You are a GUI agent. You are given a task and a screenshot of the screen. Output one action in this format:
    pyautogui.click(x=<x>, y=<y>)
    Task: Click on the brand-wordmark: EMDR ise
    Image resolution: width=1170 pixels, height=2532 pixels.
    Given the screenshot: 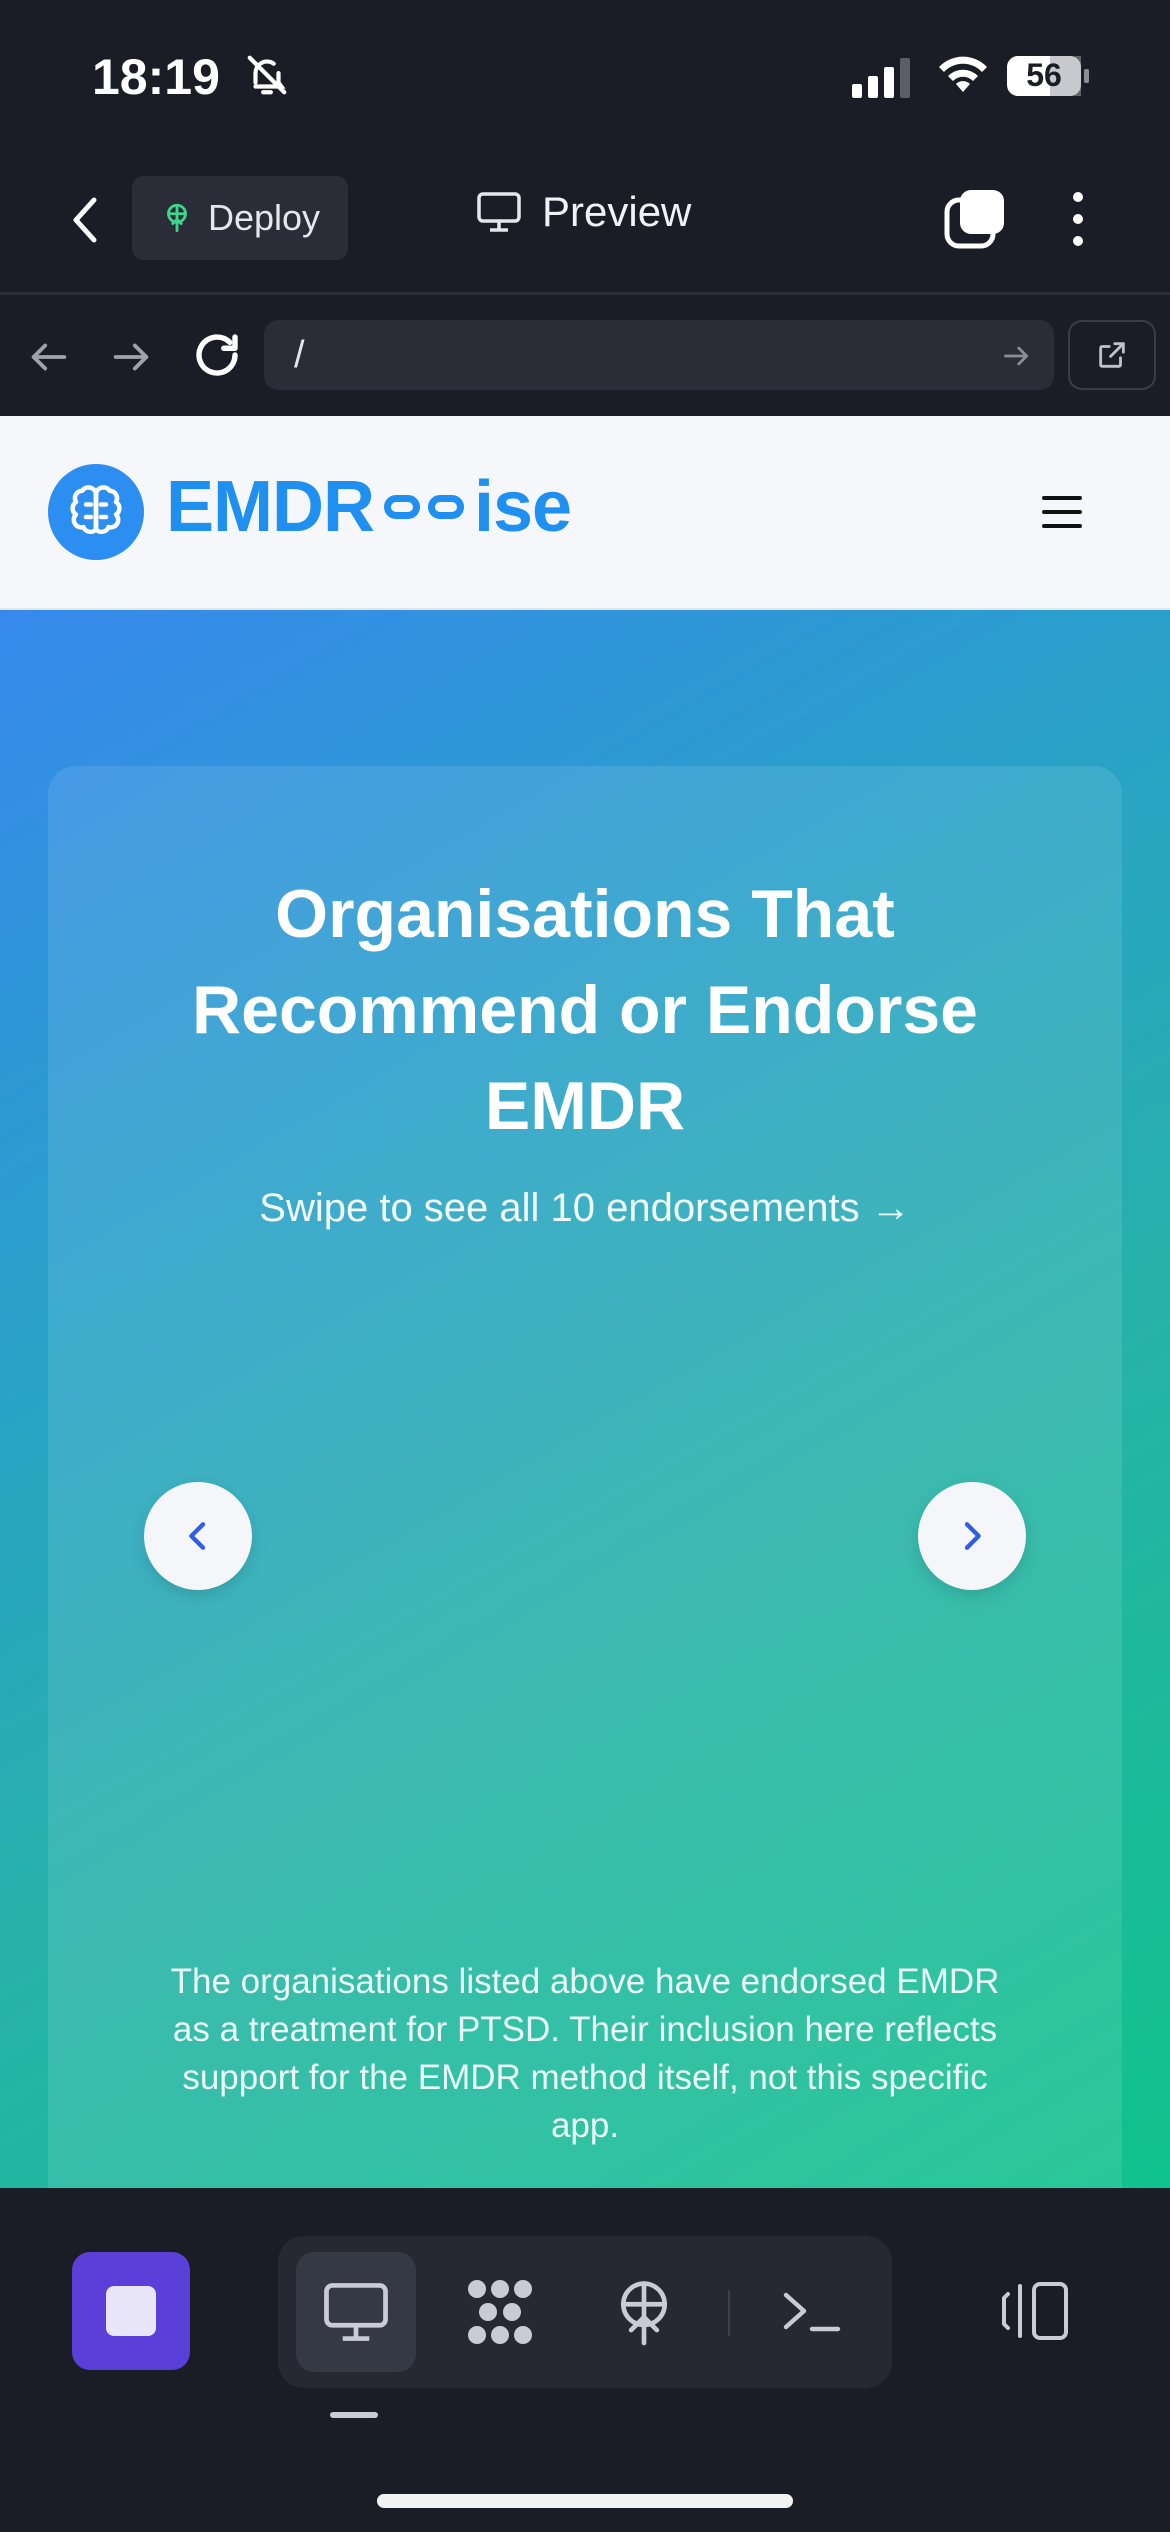 What is the action you would take?
    pyautogui.click(x=369, y=507)
    